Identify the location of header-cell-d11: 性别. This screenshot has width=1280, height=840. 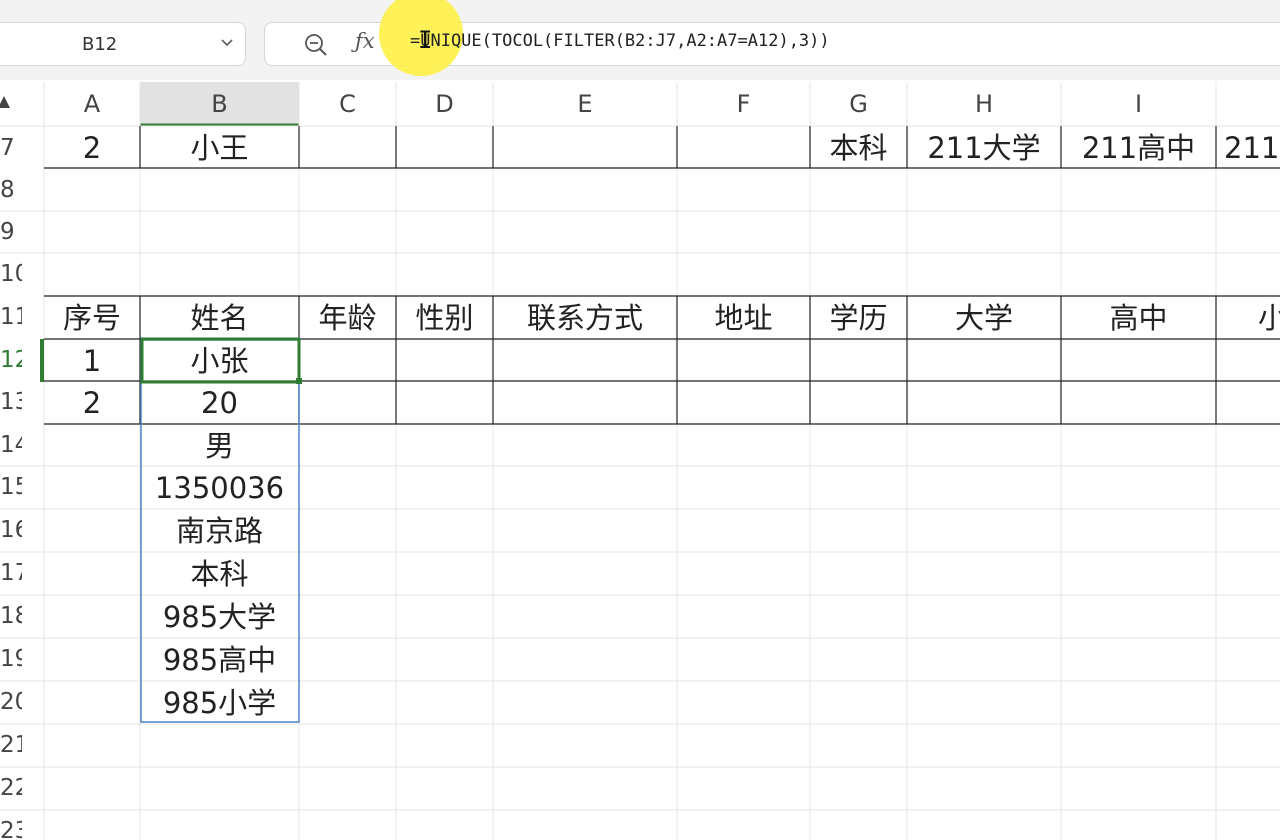
(444, 318).